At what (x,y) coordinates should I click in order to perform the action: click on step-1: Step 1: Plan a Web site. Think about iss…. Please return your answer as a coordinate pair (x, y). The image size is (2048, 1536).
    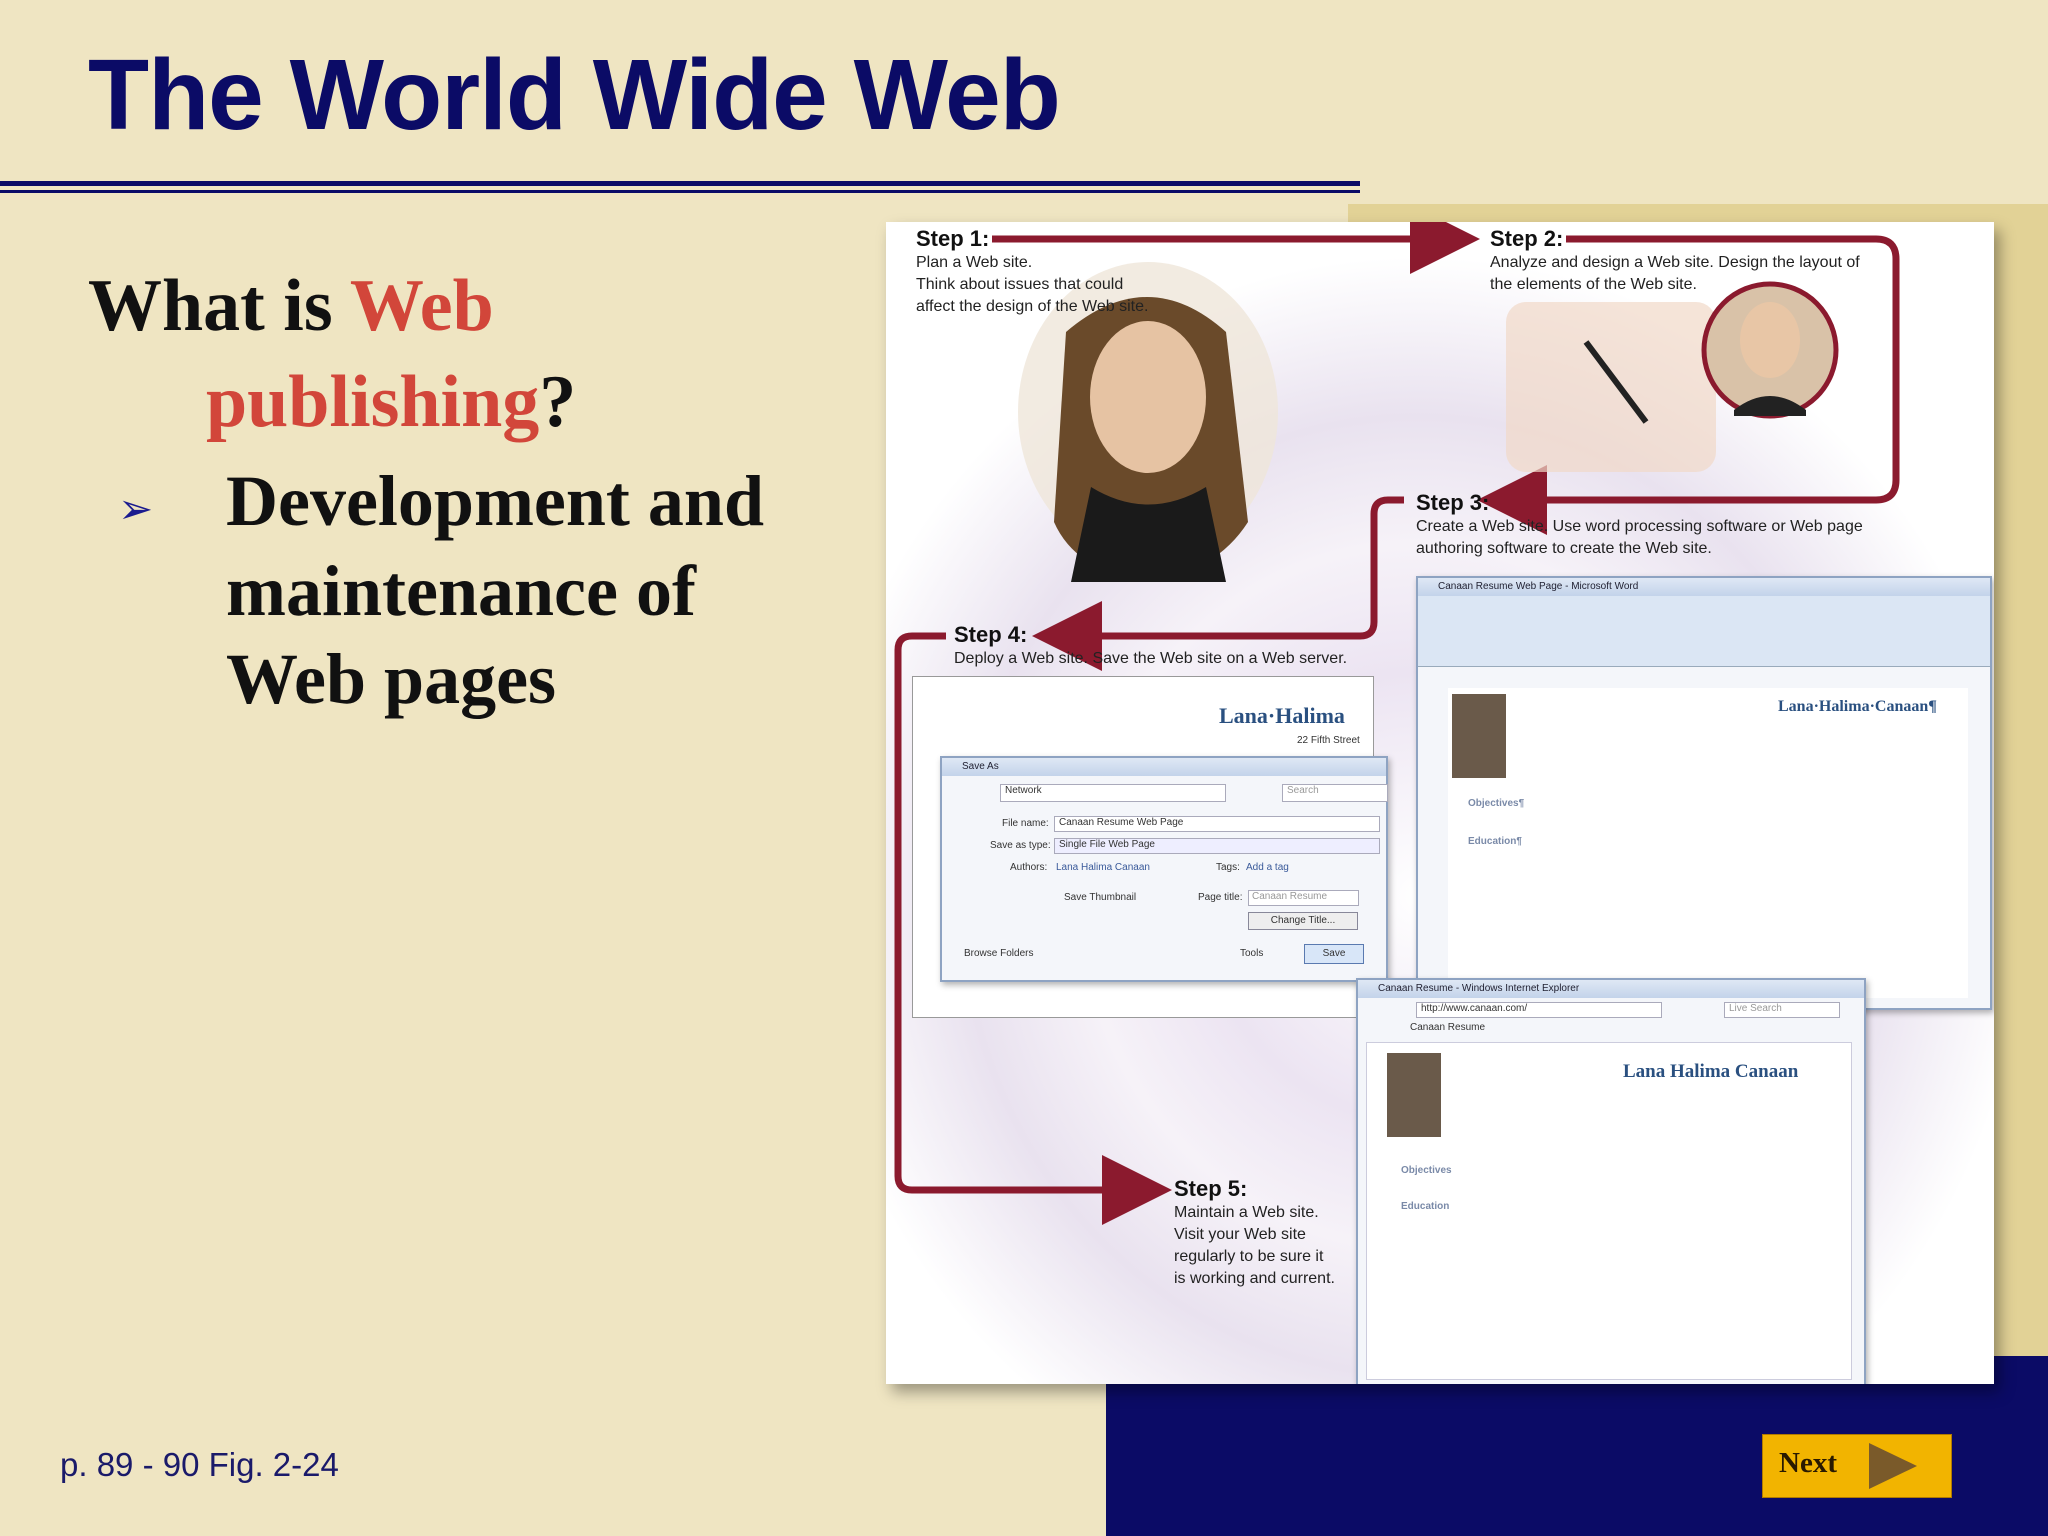
    Looking at the image, I should click on (1032, 272).